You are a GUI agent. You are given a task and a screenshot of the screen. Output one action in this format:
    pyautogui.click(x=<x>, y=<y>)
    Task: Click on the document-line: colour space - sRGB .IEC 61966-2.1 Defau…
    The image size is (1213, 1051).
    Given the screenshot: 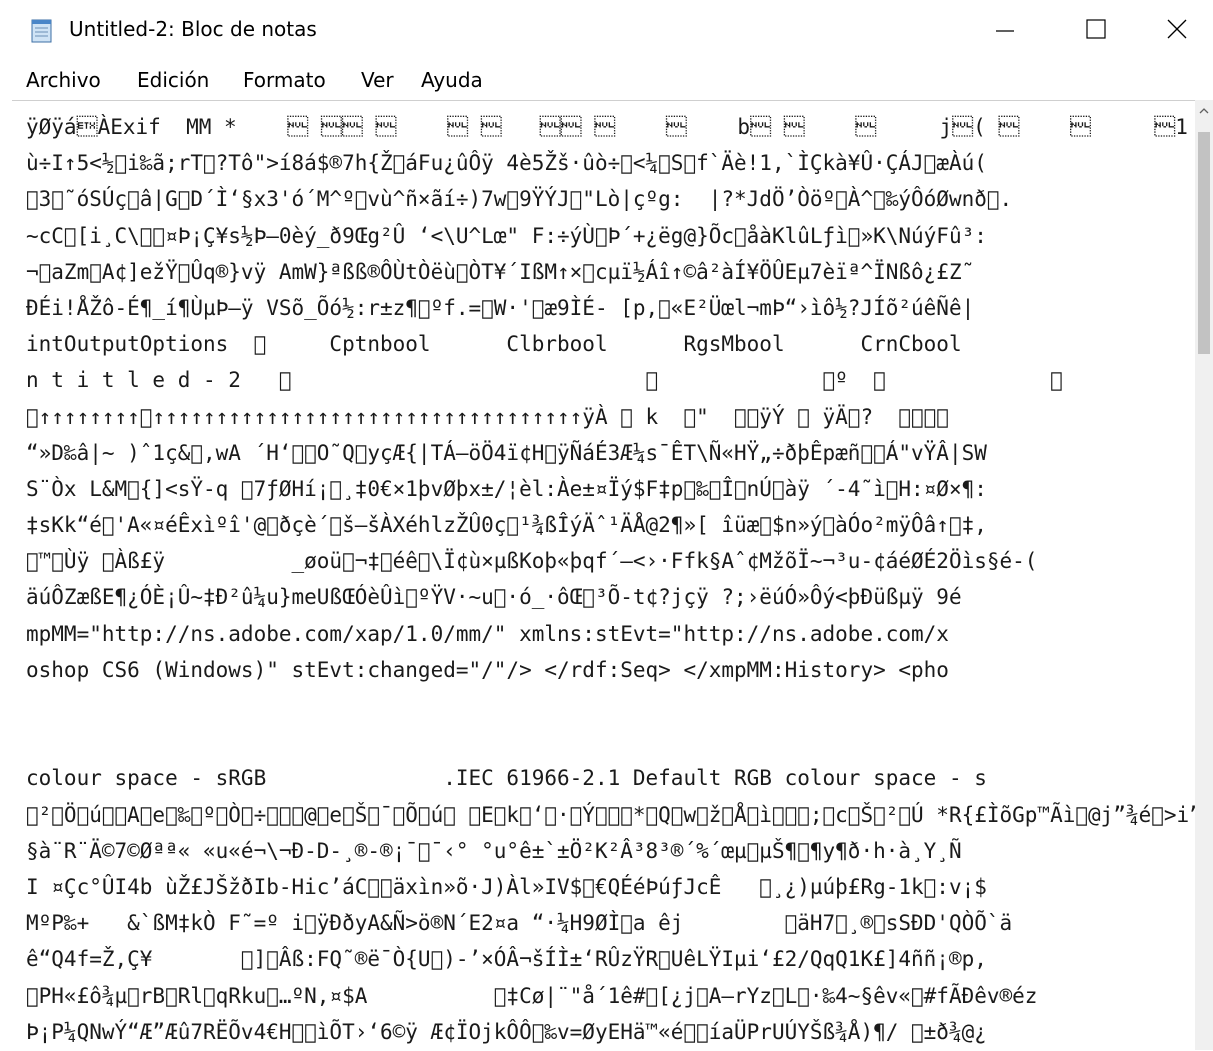 What is the action you would take?
    pyautogui.click(x=506, y=778)
    